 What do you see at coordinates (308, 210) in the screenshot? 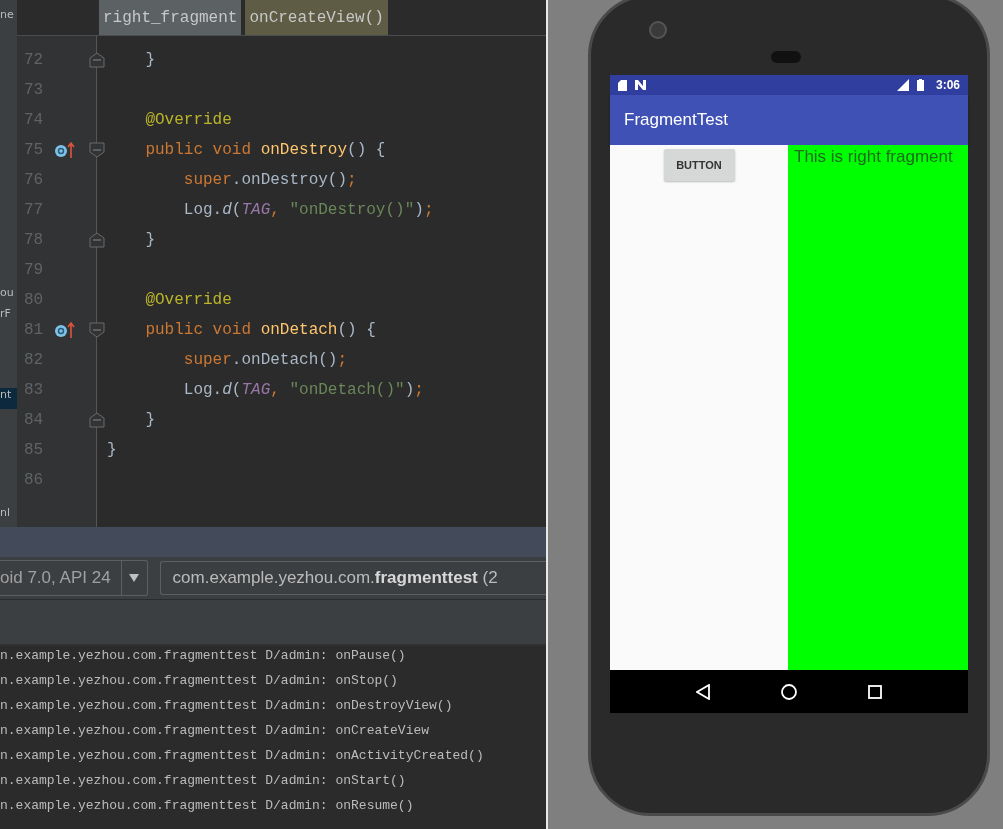
I see `code-line: Log.d(TAG, "onDestroy()");` at bounding box center [308, 210].